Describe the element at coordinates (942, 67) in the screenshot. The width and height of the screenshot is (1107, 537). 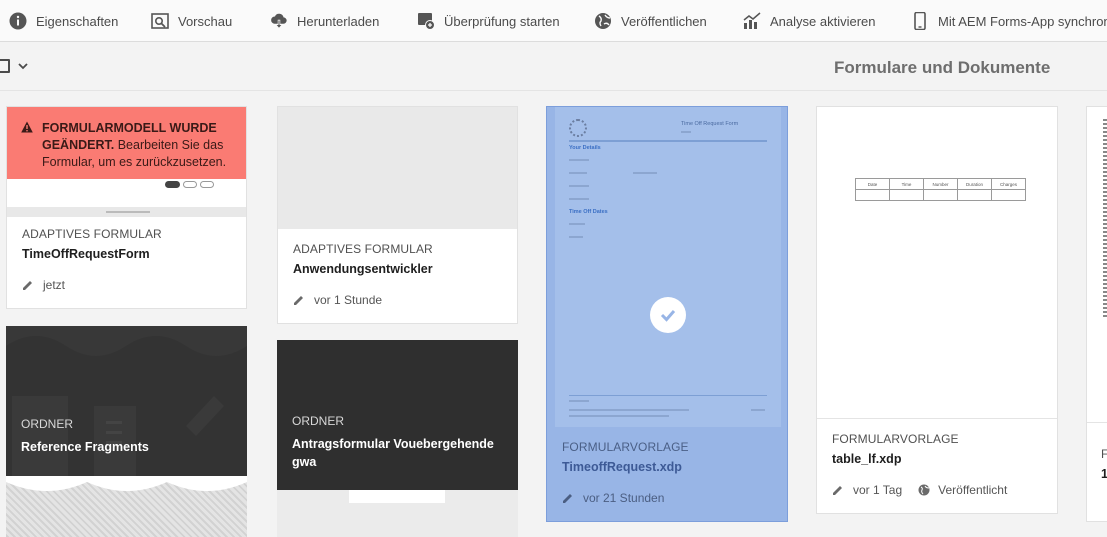
I see `page-title: Formulare und Dokumente` at that location.